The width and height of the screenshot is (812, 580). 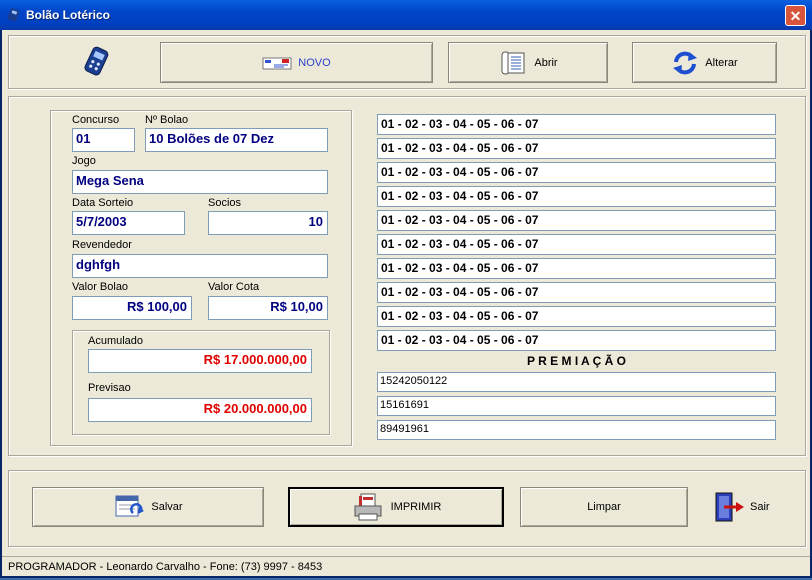 I want to click on valor-bolao-field: R$ 100,00, so click(x=132, y=308).